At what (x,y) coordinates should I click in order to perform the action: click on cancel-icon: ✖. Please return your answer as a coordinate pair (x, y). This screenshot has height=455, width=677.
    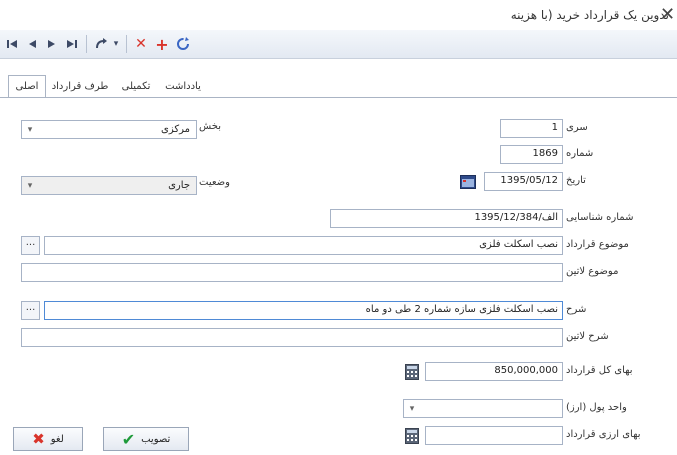
    Looking at the image, I should click on (38, 439).